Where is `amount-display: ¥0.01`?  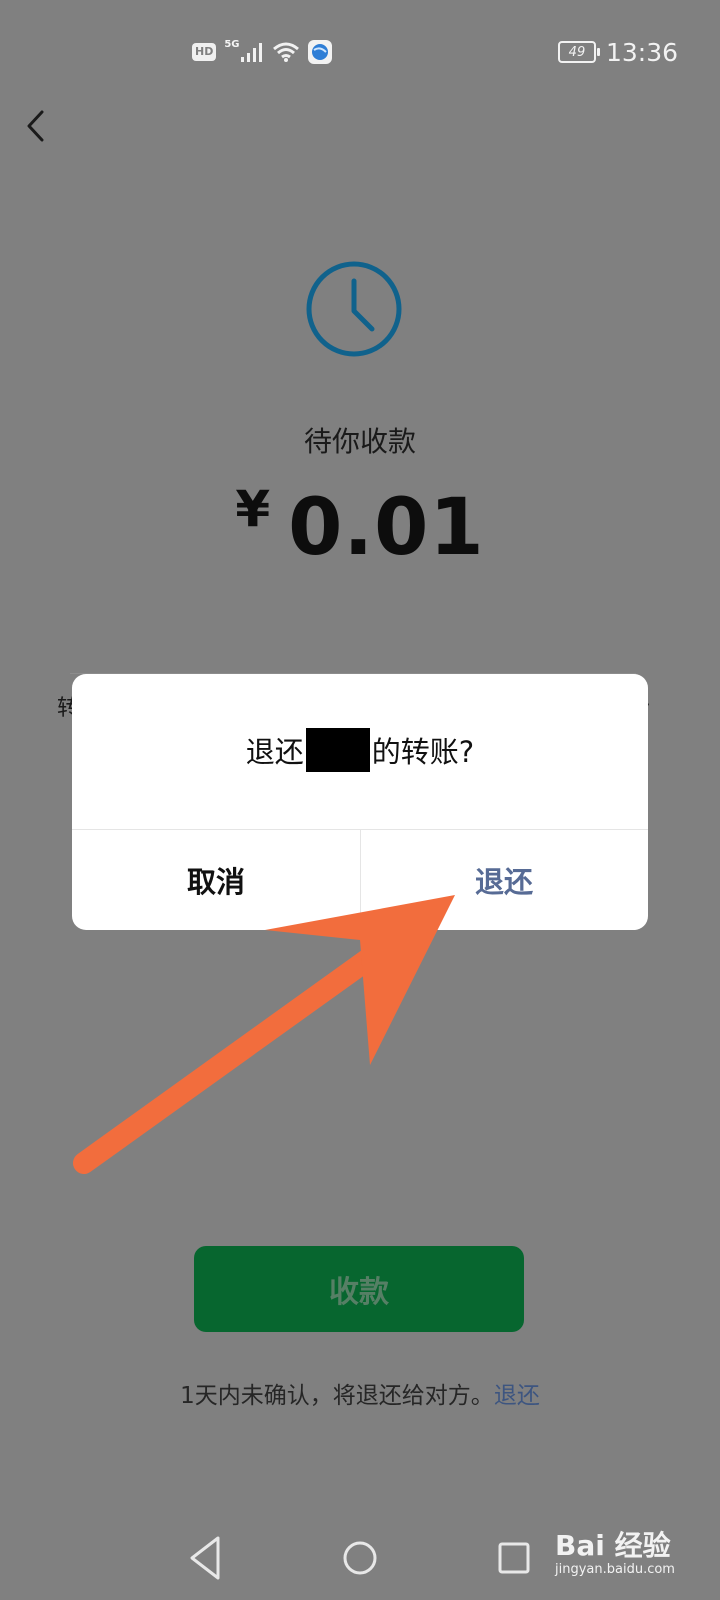 amount-display: ¥0.01 is located at coordinates (360, 526).